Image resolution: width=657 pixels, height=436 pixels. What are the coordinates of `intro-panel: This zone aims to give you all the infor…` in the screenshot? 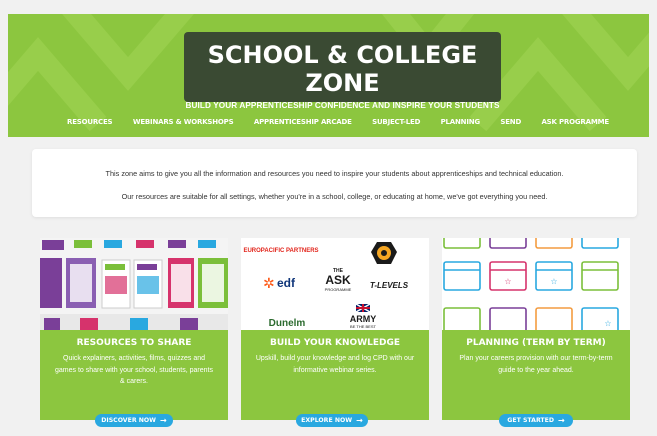 It's located at (334, 183).